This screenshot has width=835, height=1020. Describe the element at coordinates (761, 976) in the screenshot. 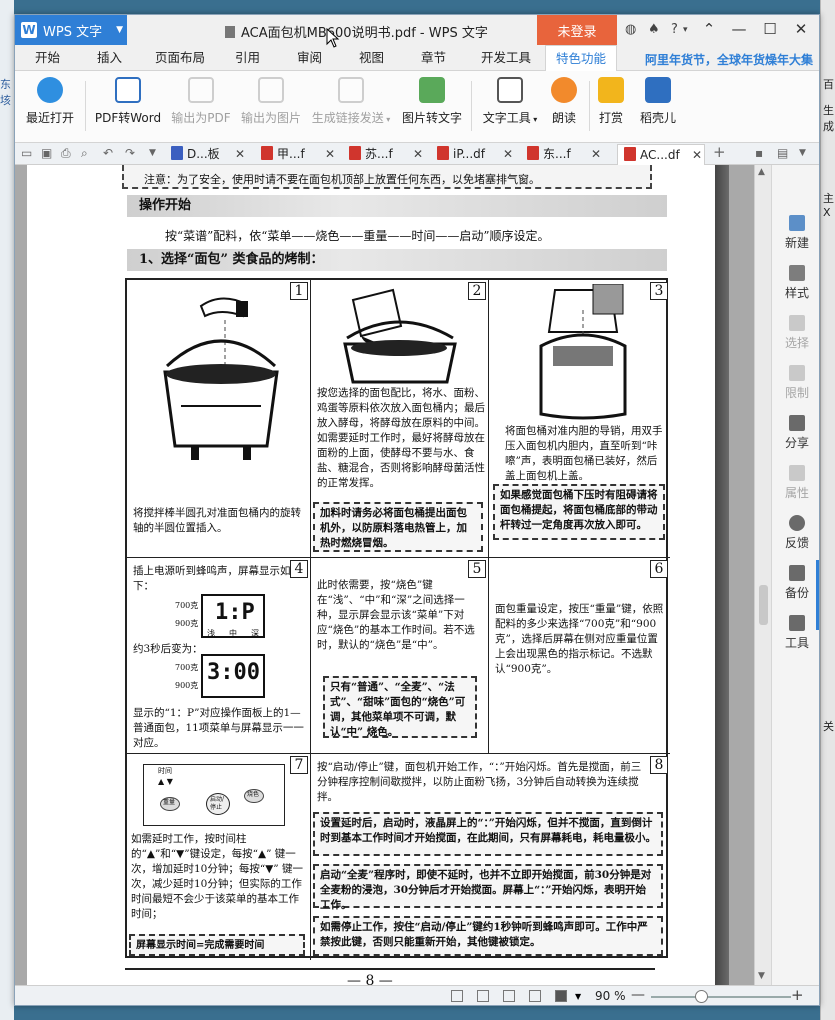

I see `scroll-down-icon: ▼` at that location.